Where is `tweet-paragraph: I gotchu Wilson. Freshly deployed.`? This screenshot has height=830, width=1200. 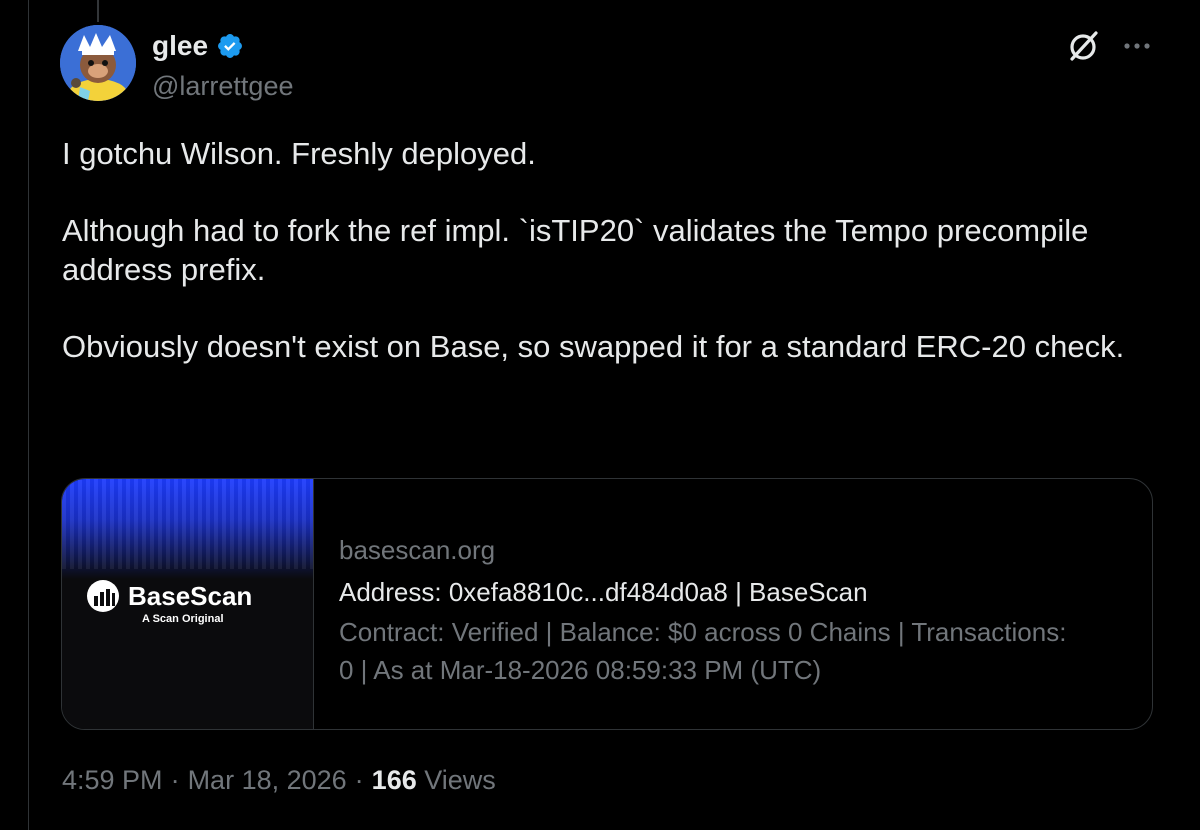
tweet-paragraph: I gotchu Wilson. Freshly deployed. is located at coordinates (299, 153).